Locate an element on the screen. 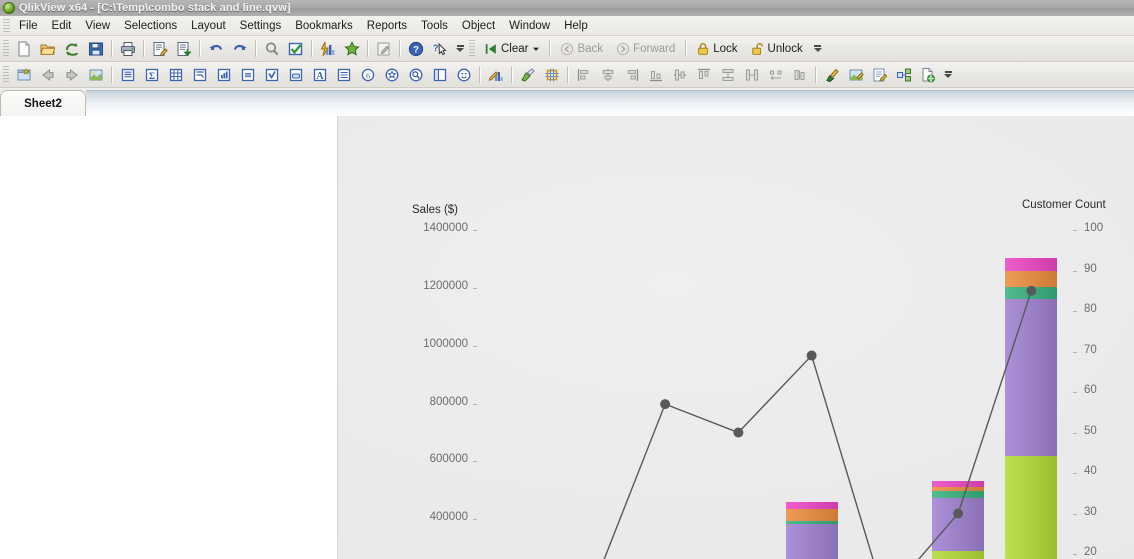  toolbar-overflow-icon is located at coordinates (460, 48).